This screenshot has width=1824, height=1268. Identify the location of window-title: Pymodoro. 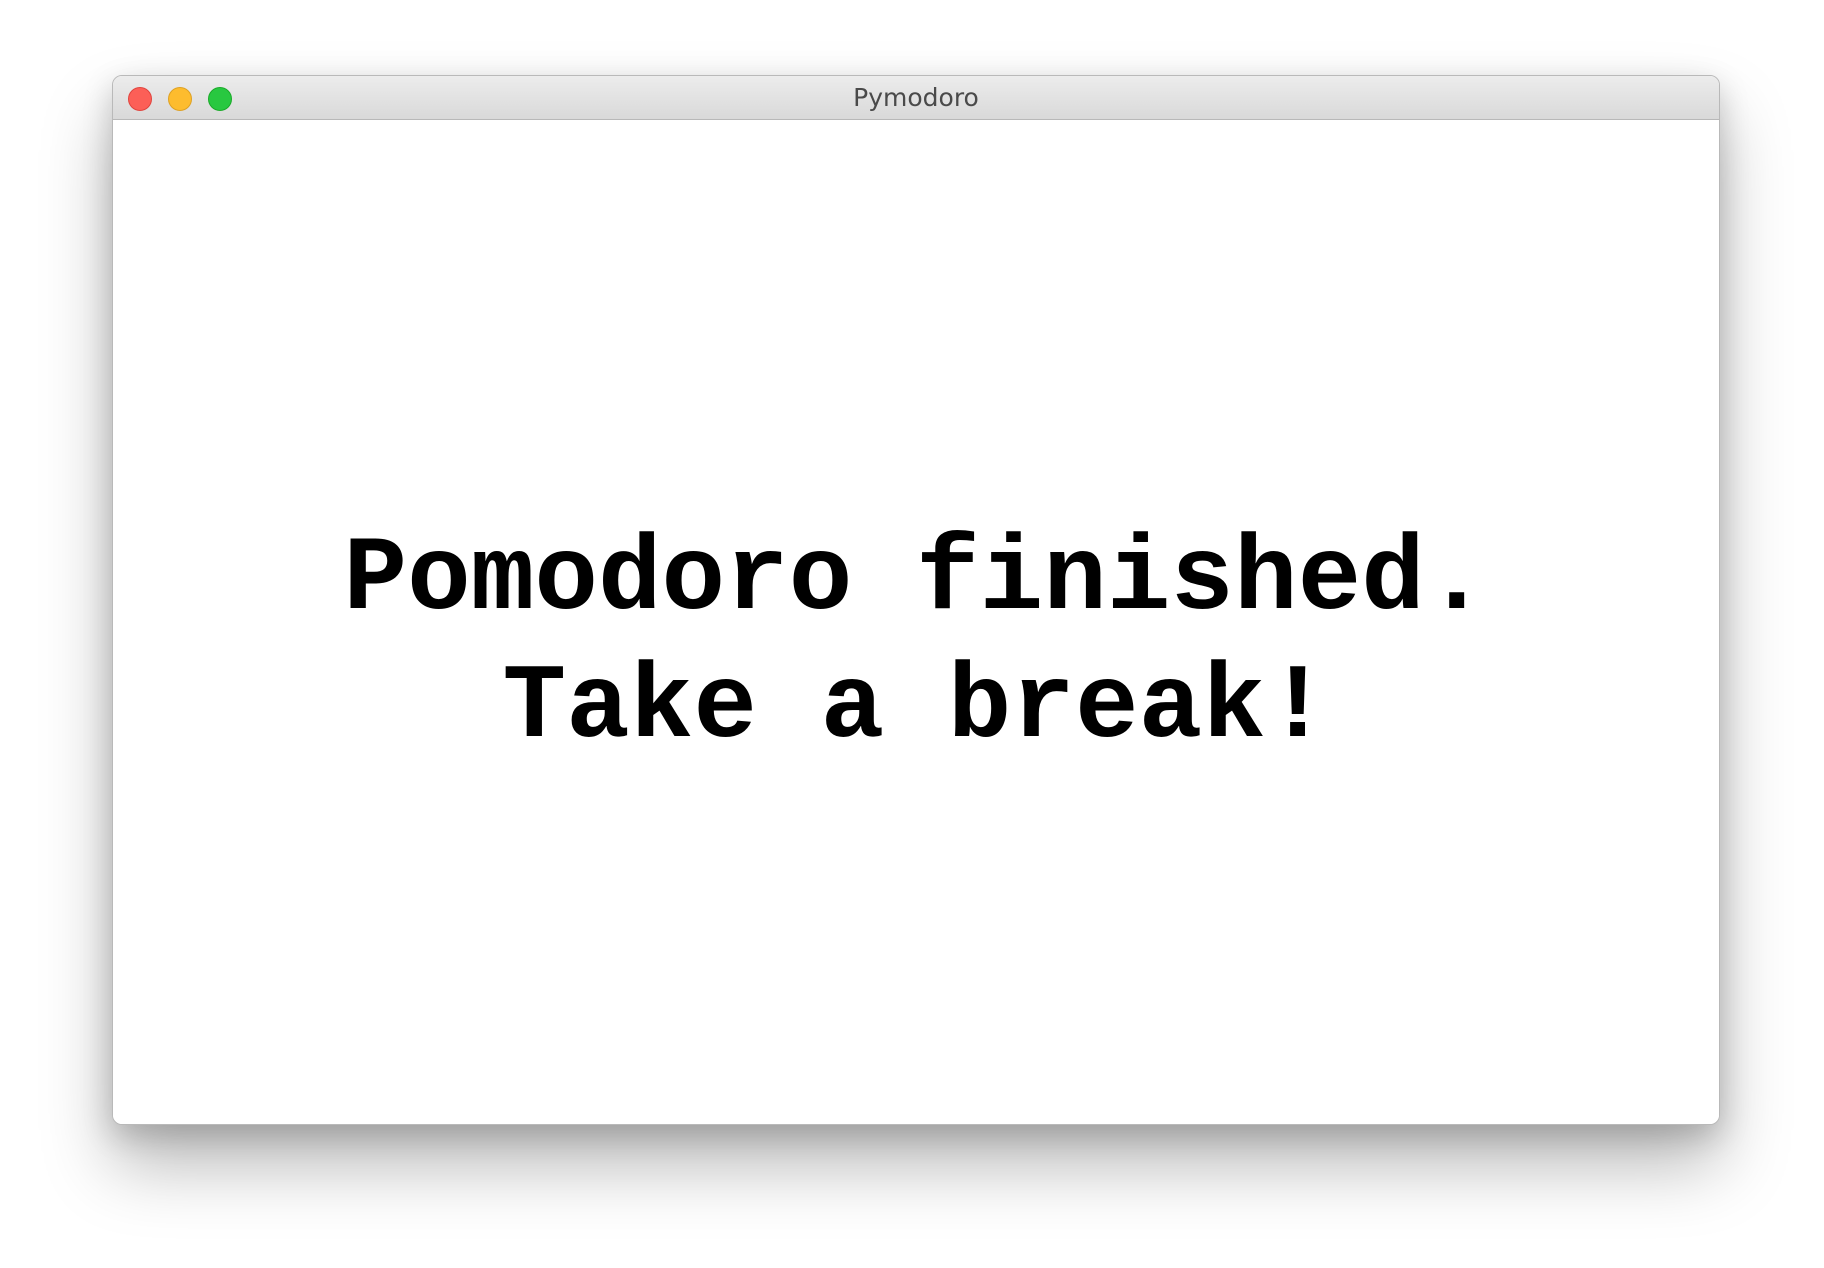
(916, 97).